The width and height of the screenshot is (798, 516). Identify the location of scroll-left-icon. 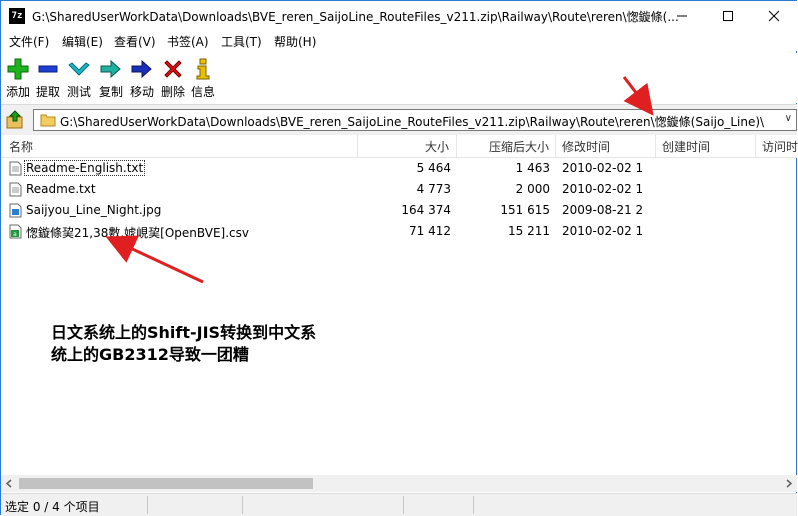
(9, 483).